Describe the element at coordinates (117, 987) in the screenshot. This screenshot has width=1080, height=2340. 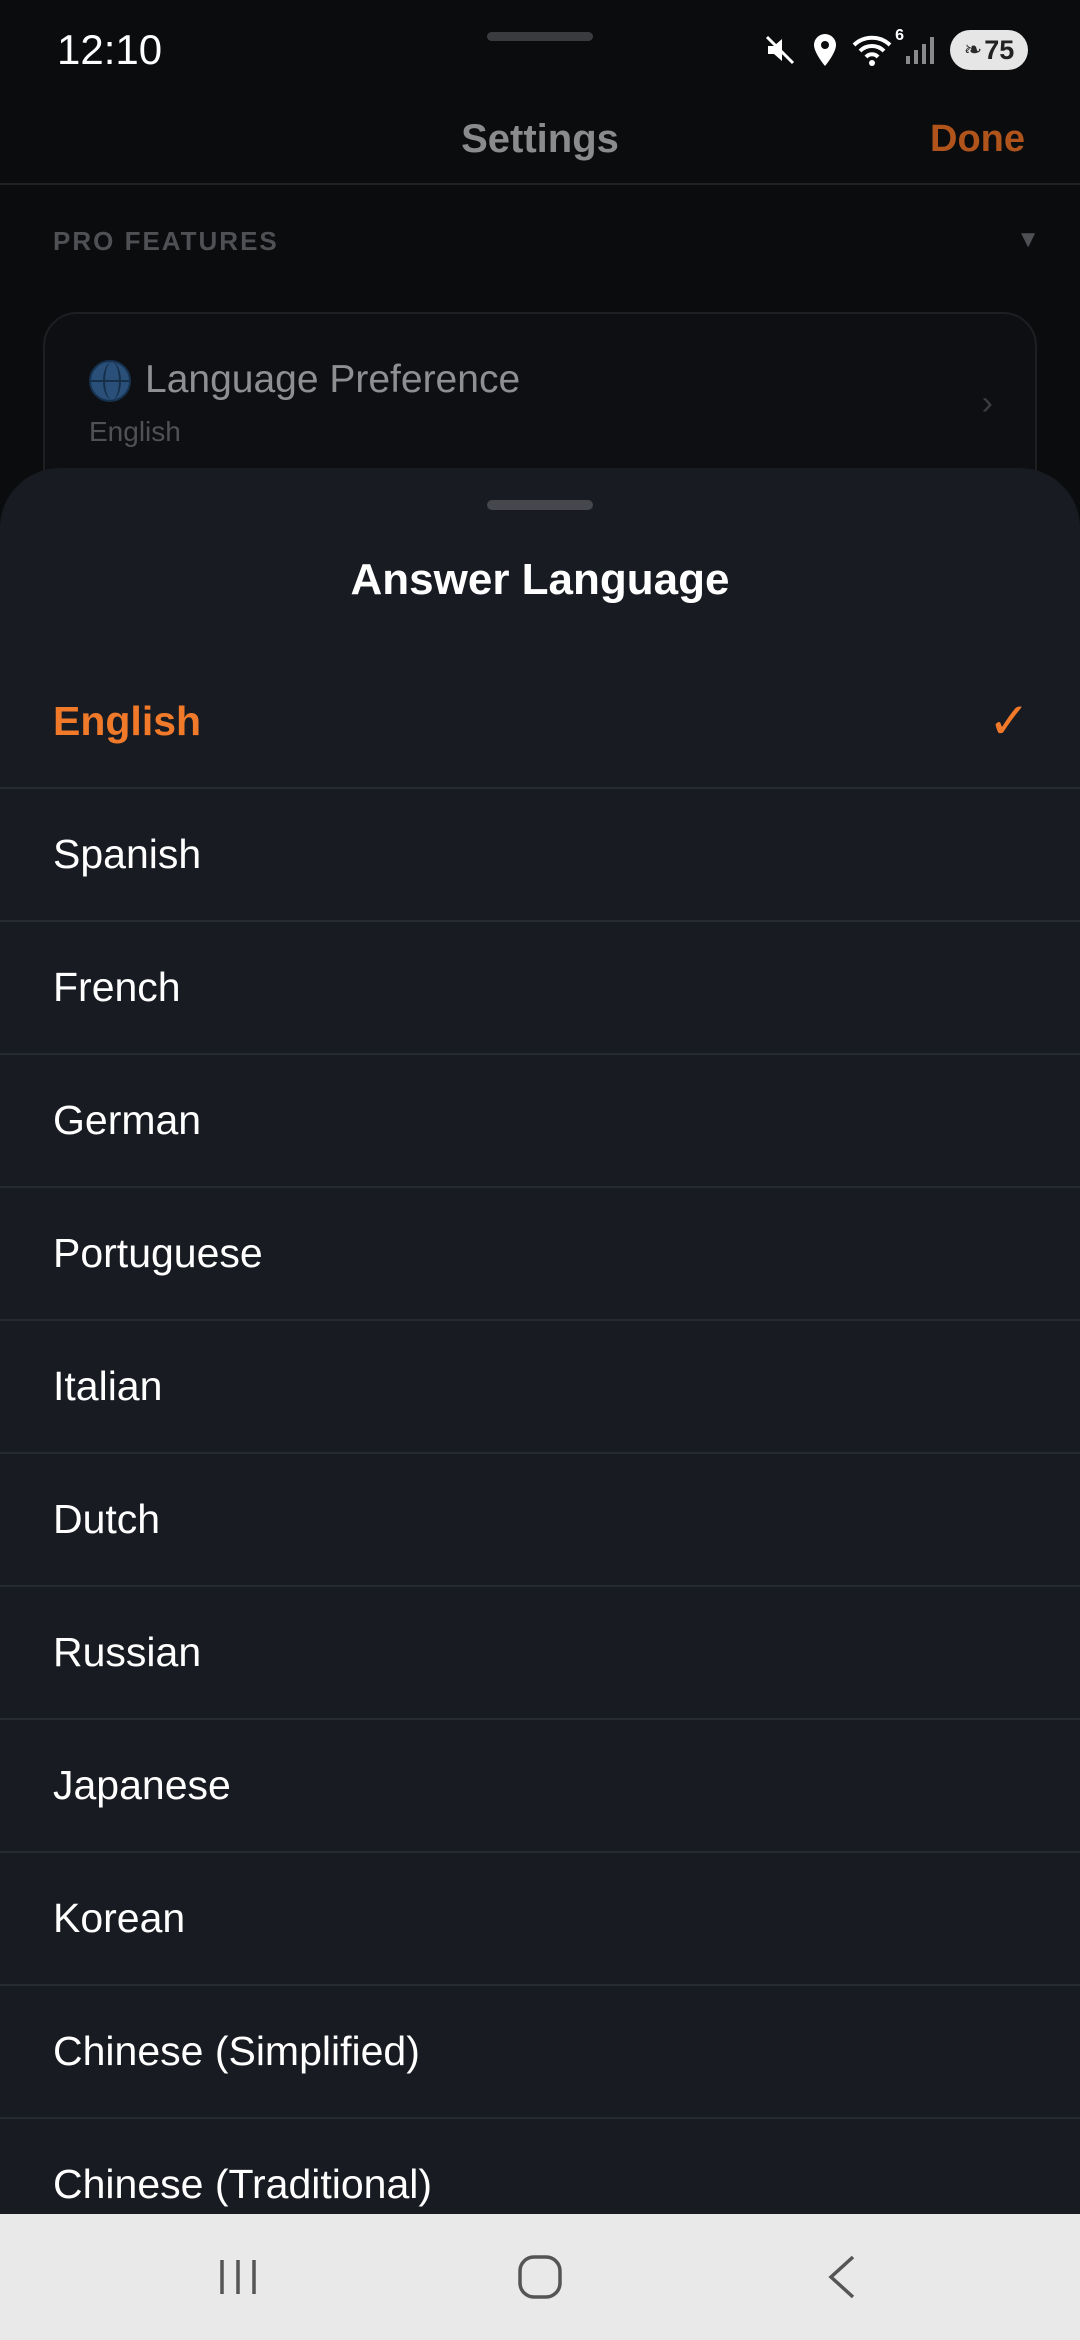
I see `language-option-label: French` at that location.